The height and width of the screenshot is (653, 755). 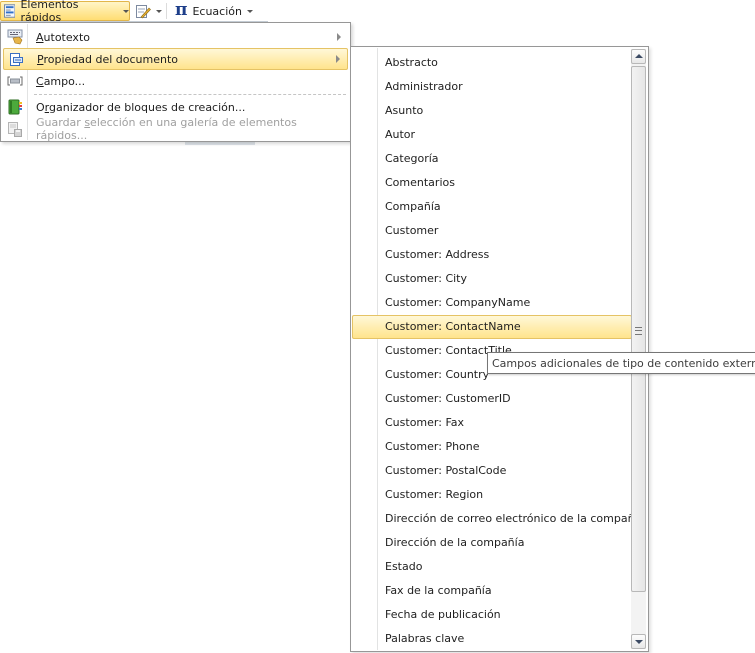 I want to click on property-item-label: Customer: Address, so click(x=437, y=254).